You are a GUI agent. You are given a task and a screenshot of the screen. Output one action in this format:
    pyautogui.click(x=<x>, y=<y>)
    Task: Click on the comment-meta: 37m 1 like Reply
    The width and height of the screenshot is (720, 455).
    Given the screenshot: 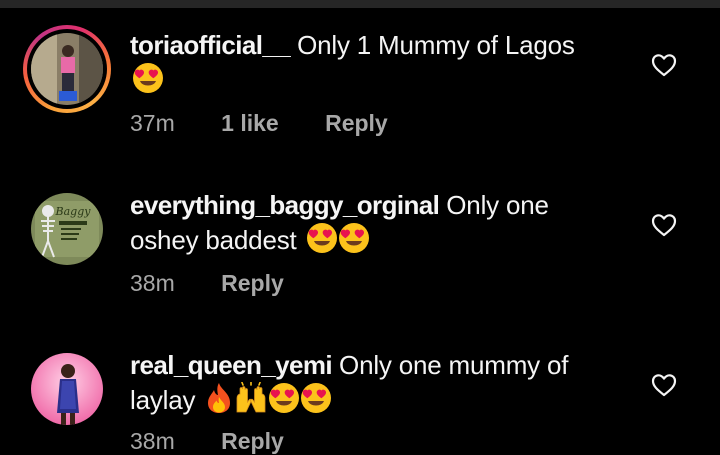 What is the action you would take?
    pyautogui.click(x=259, y=123)
    